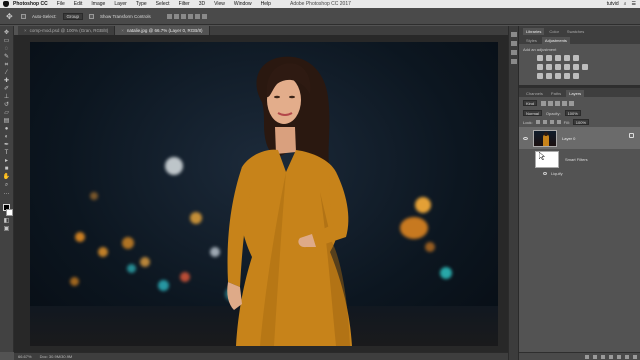 This screenshot has height=360, width=640. Describe the element at coordinates (554, 31) in the screenshot. I see `tab-color: Color` at that location.